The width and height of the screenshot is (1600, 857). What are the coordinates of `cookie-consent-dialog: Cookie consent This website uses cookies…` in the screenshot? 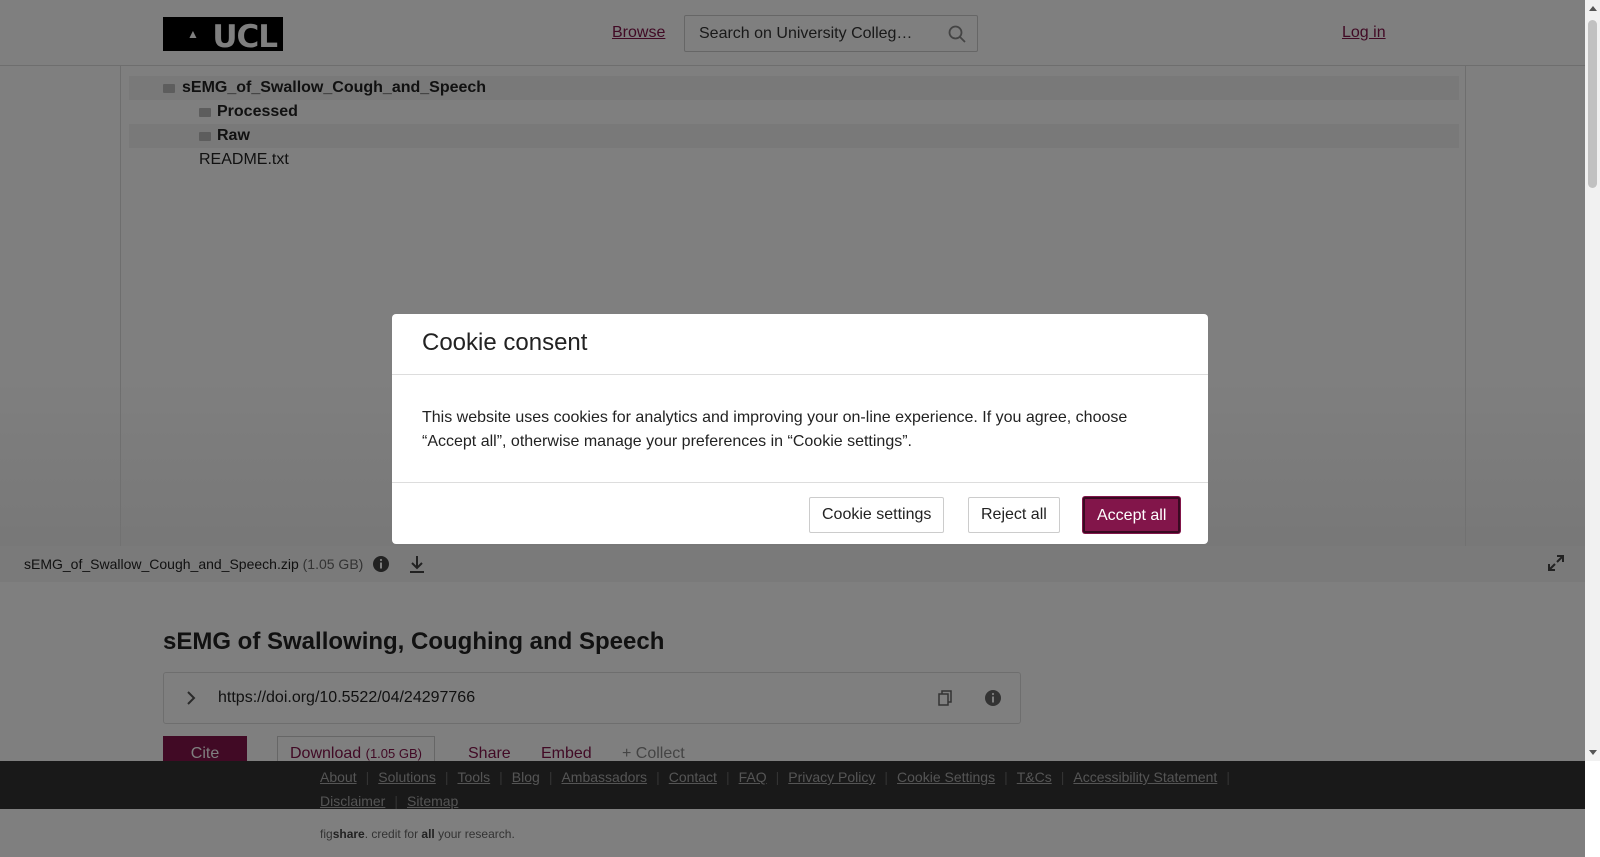 It's located at (800, 429).